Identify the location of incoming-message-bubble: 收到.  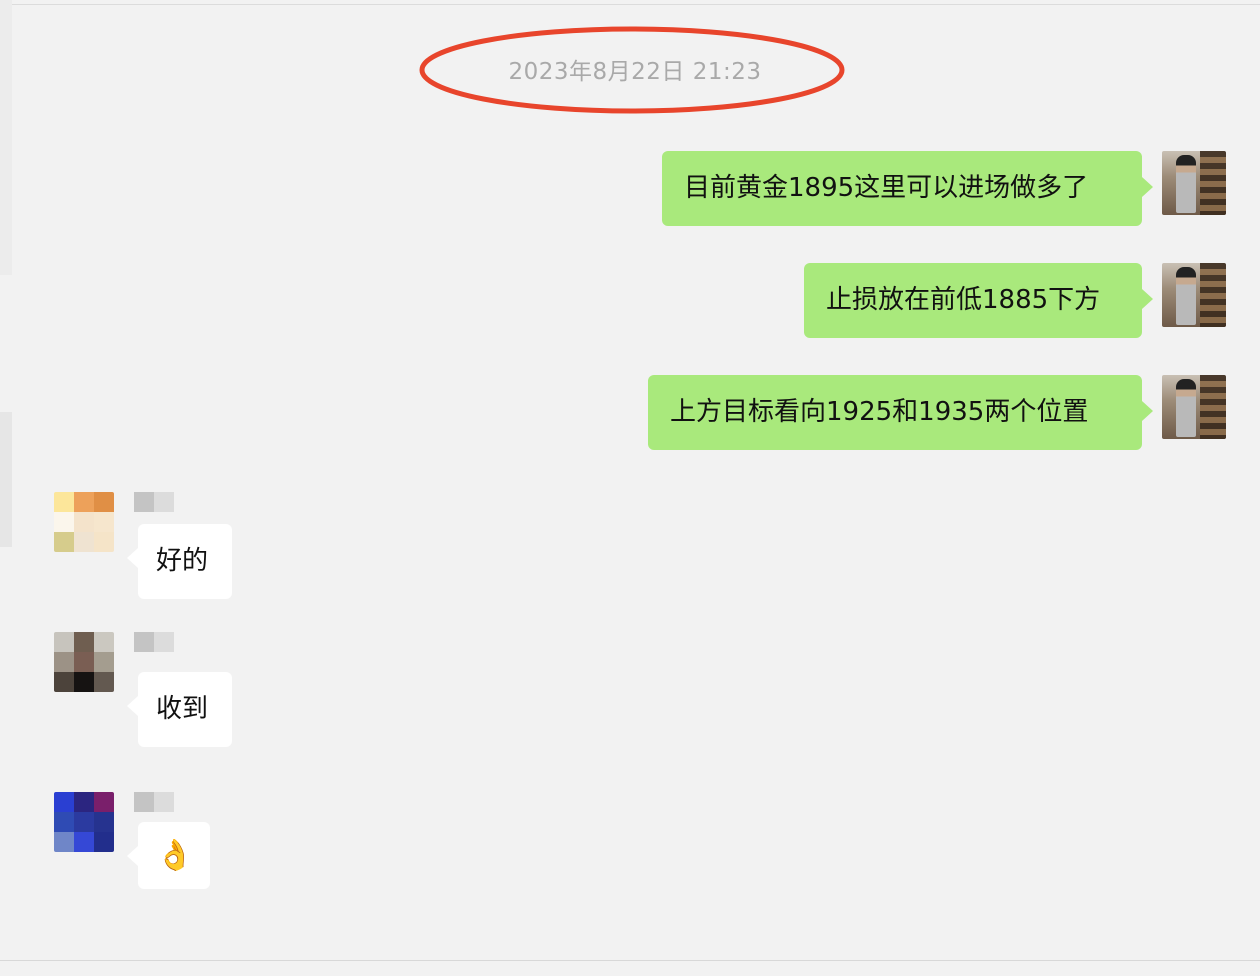
(179, 709).